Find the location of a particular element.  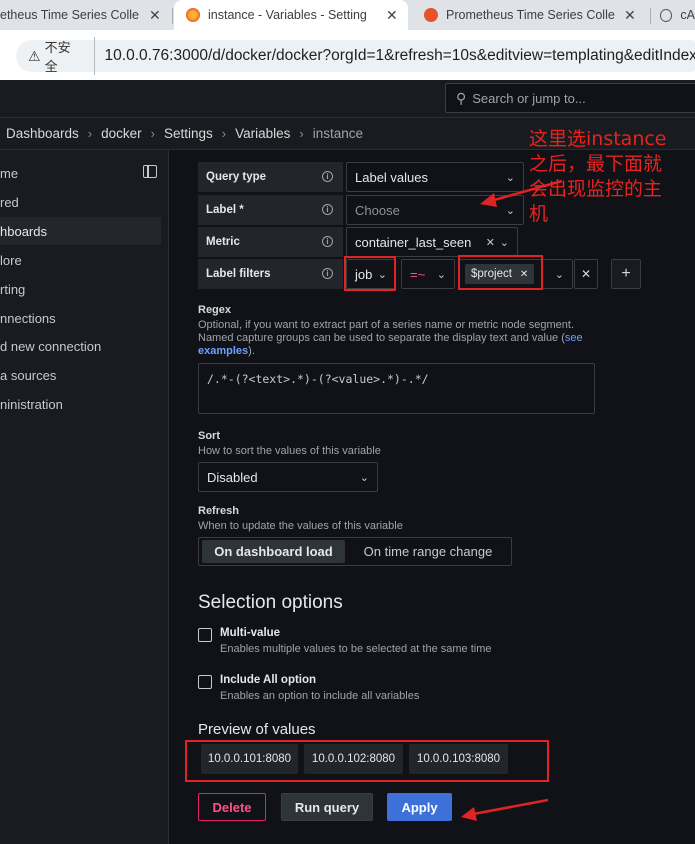

annotation-box-preview is located at coordinates (367, 761).